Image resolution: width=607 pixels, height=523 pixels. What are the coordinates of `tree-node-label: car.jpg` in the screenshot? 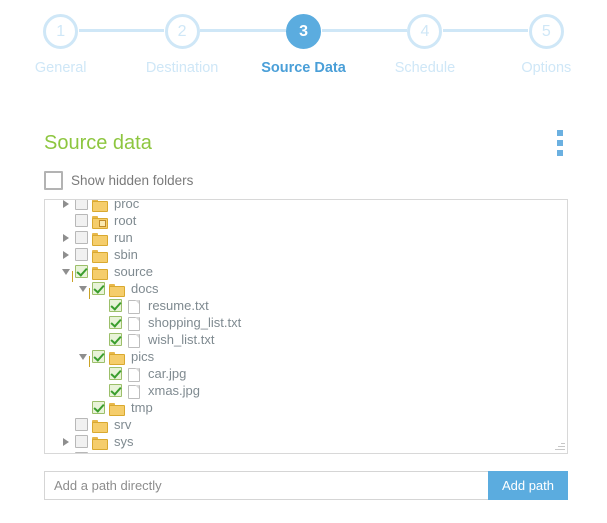 It's located at (167, 373).